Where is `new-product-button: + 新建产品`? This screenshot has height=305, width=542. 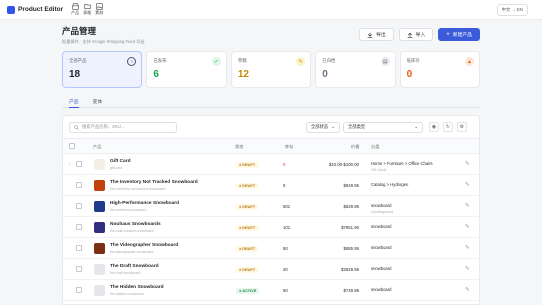 new-product-button: + 新建产品 is located at coordinates (459, 34).